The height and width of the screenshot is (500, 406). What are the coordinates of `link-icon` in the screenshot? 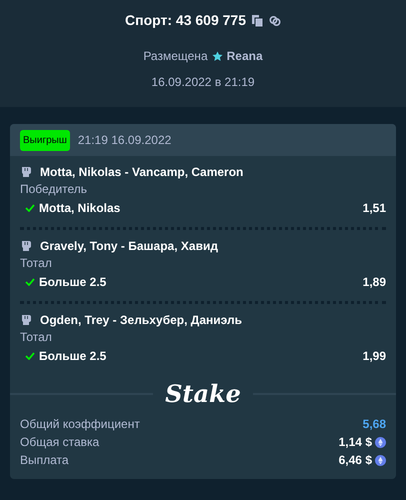 It's located at (274, 20).